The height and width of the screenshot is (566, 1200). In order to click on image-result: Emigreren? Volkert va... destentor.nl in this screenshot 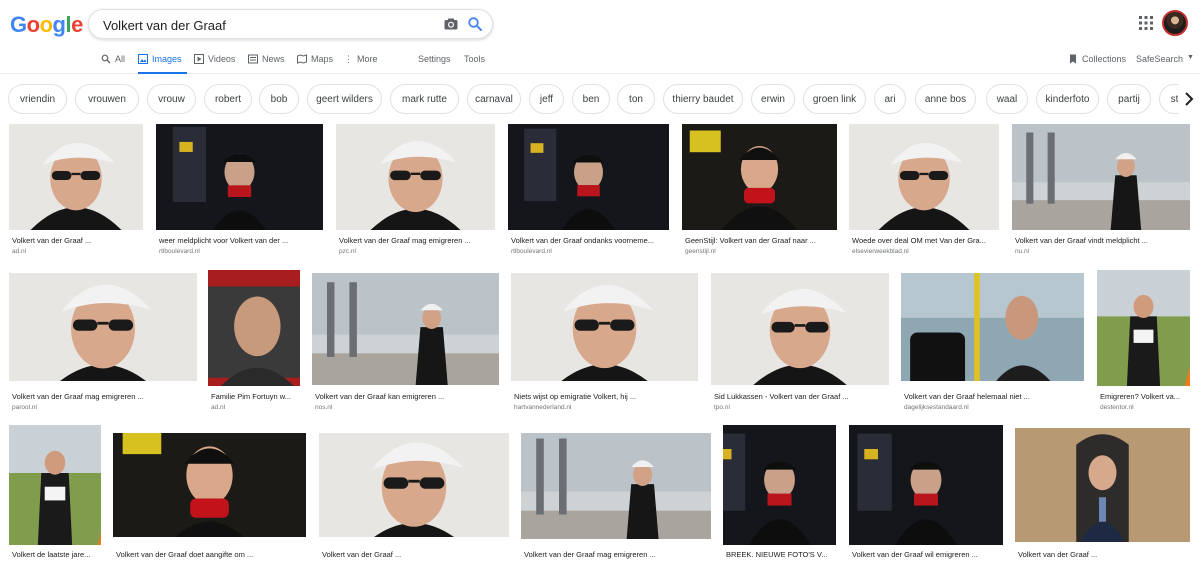, I will do `click(1143, 342)`.